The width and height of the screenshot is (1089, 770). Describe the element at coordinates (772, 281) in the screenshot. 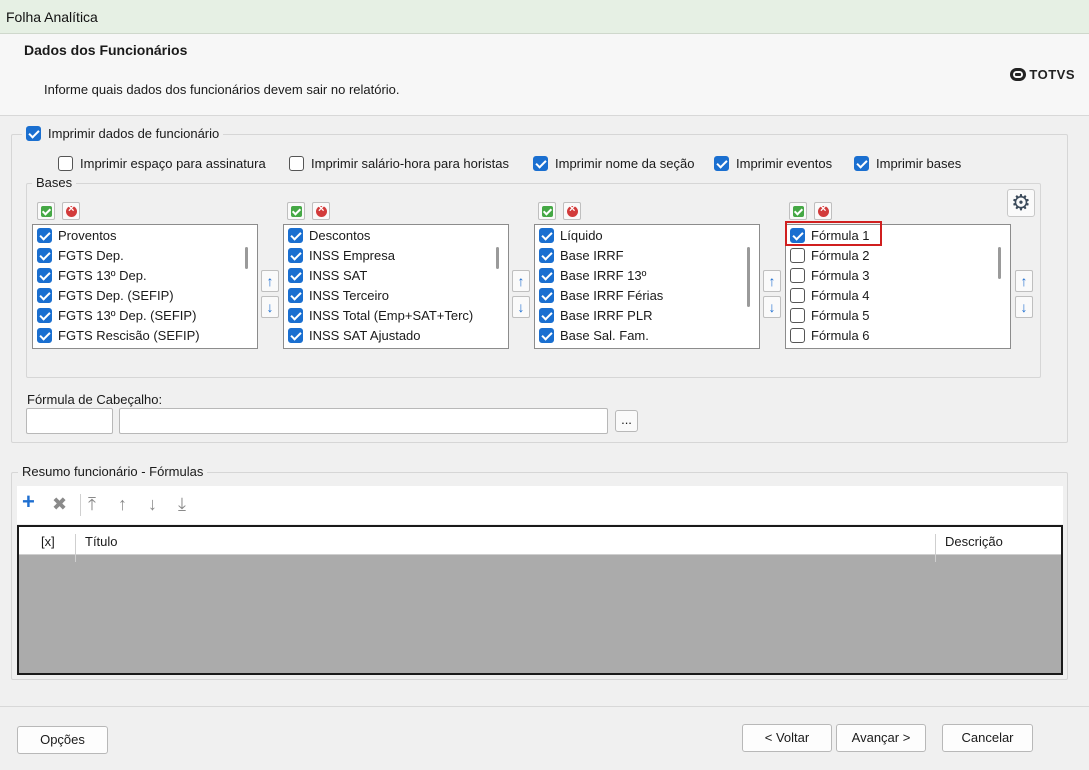

I see `move-up-button-3: ↑` at that location.